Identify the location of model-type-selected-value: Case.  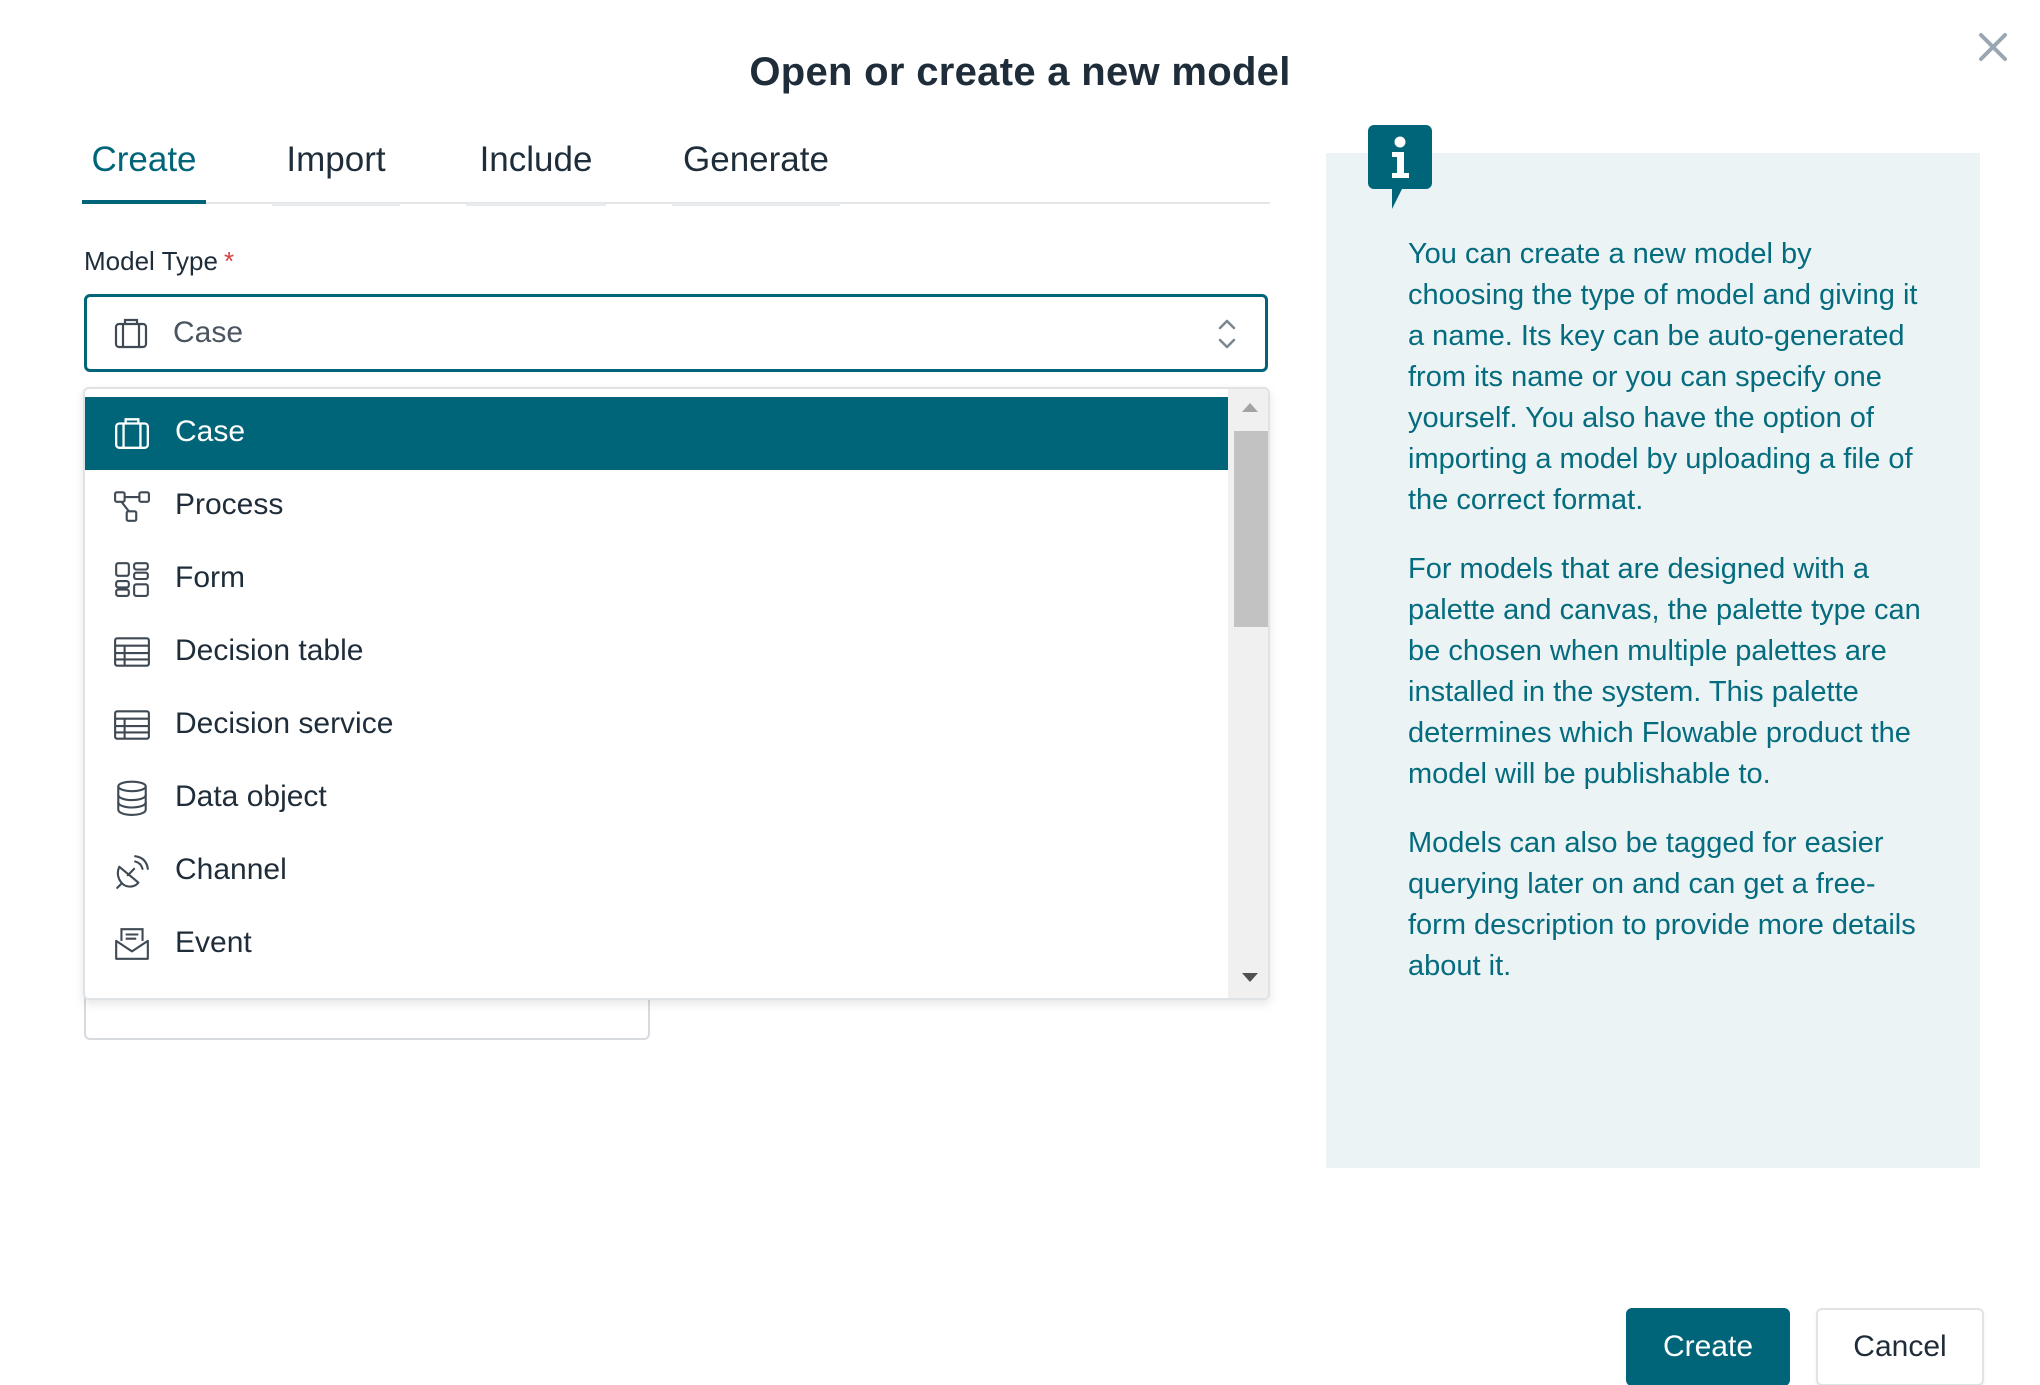
(208, 332).